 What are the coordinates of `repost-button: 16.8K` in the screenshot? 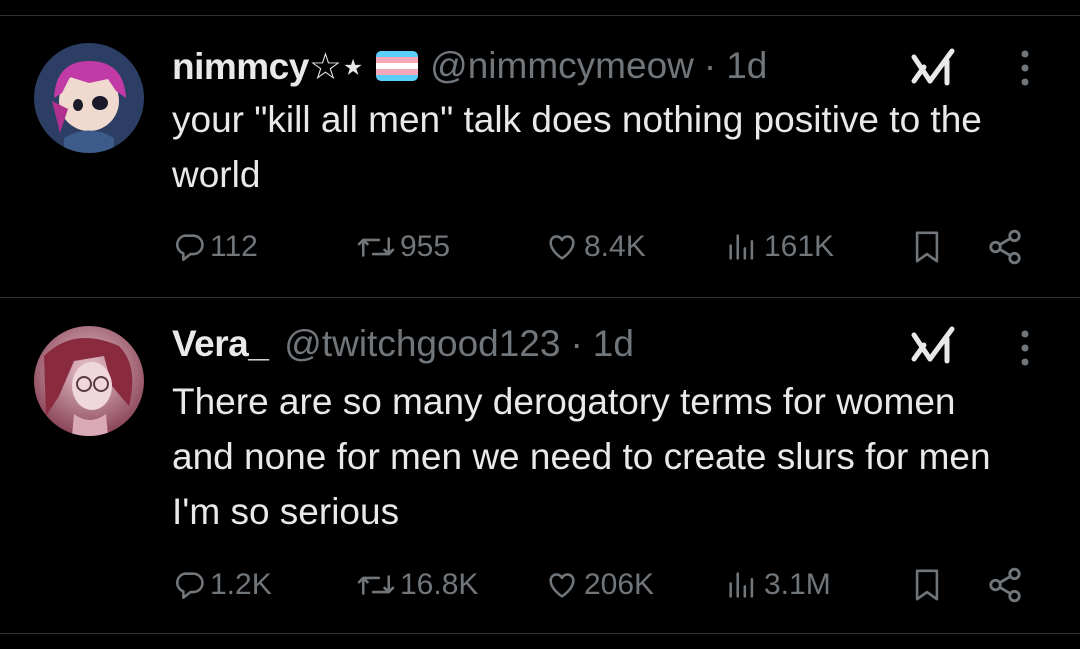 It's located at (417, 585).